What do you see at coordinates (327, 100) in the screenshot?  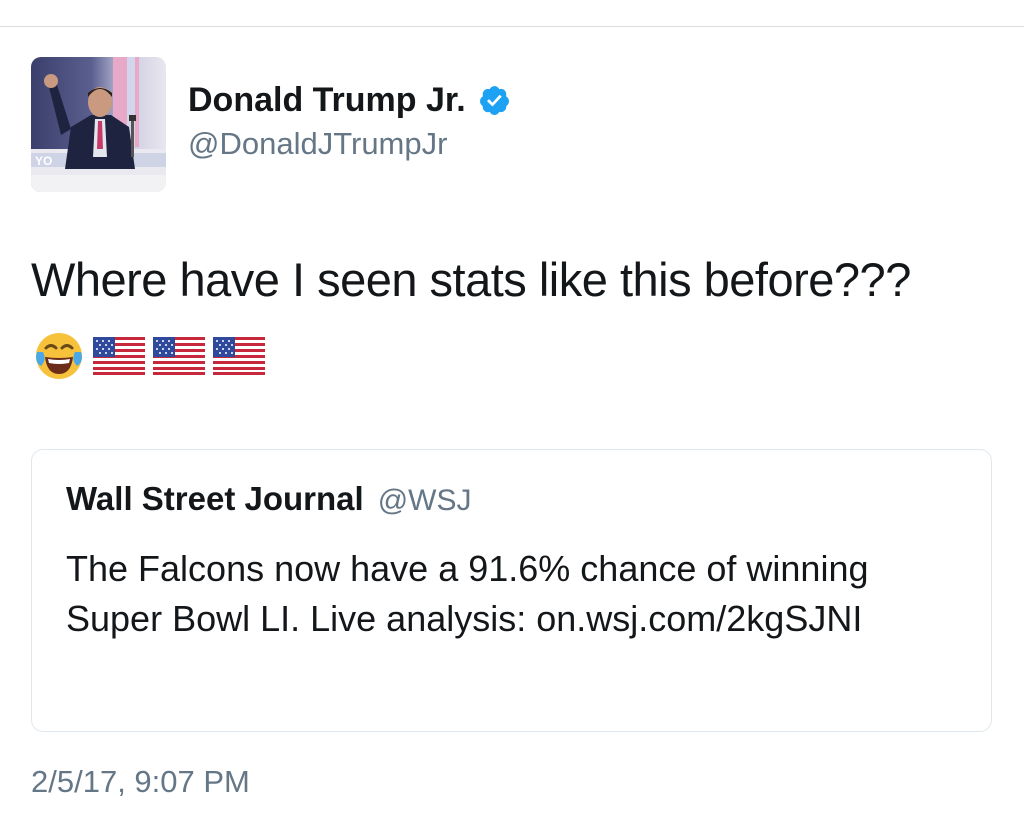 I see `display-name: Donald Trump Jr.` at bounding box center [327, 100].